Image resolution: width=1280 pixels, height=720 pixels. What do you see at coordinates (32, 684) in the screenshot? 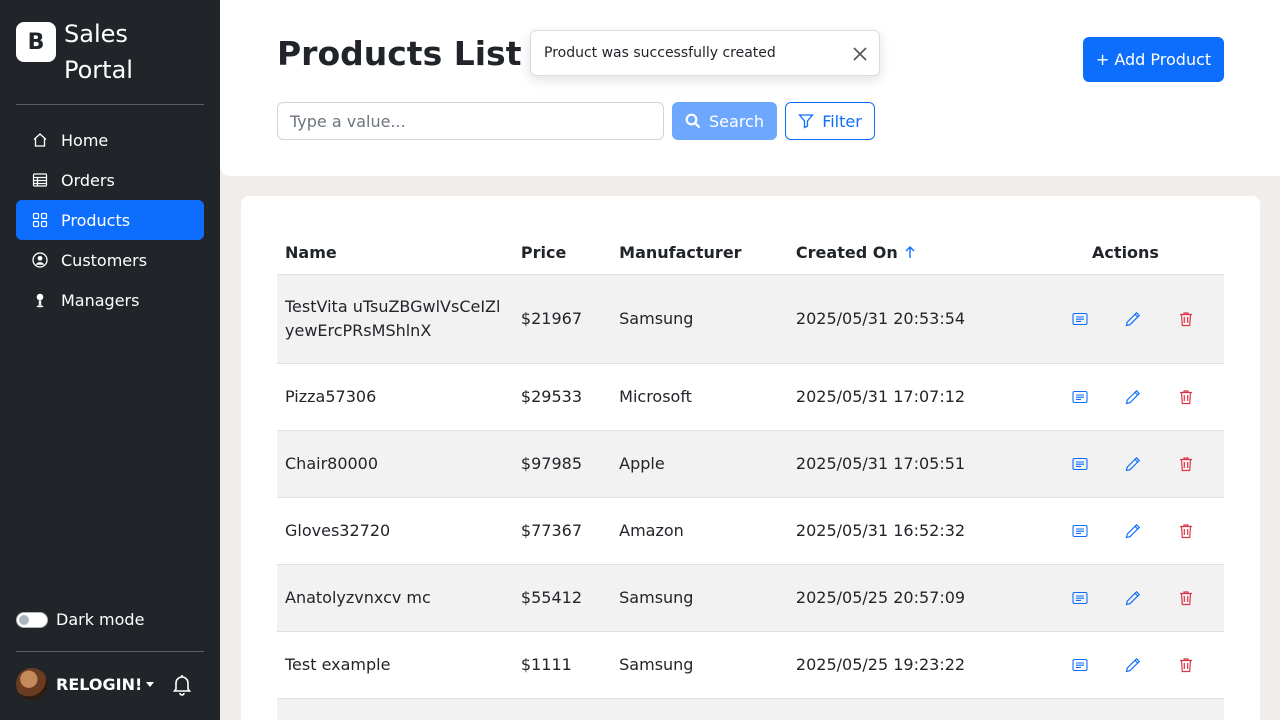
I see `avatar` at bounding box center [32, 684].